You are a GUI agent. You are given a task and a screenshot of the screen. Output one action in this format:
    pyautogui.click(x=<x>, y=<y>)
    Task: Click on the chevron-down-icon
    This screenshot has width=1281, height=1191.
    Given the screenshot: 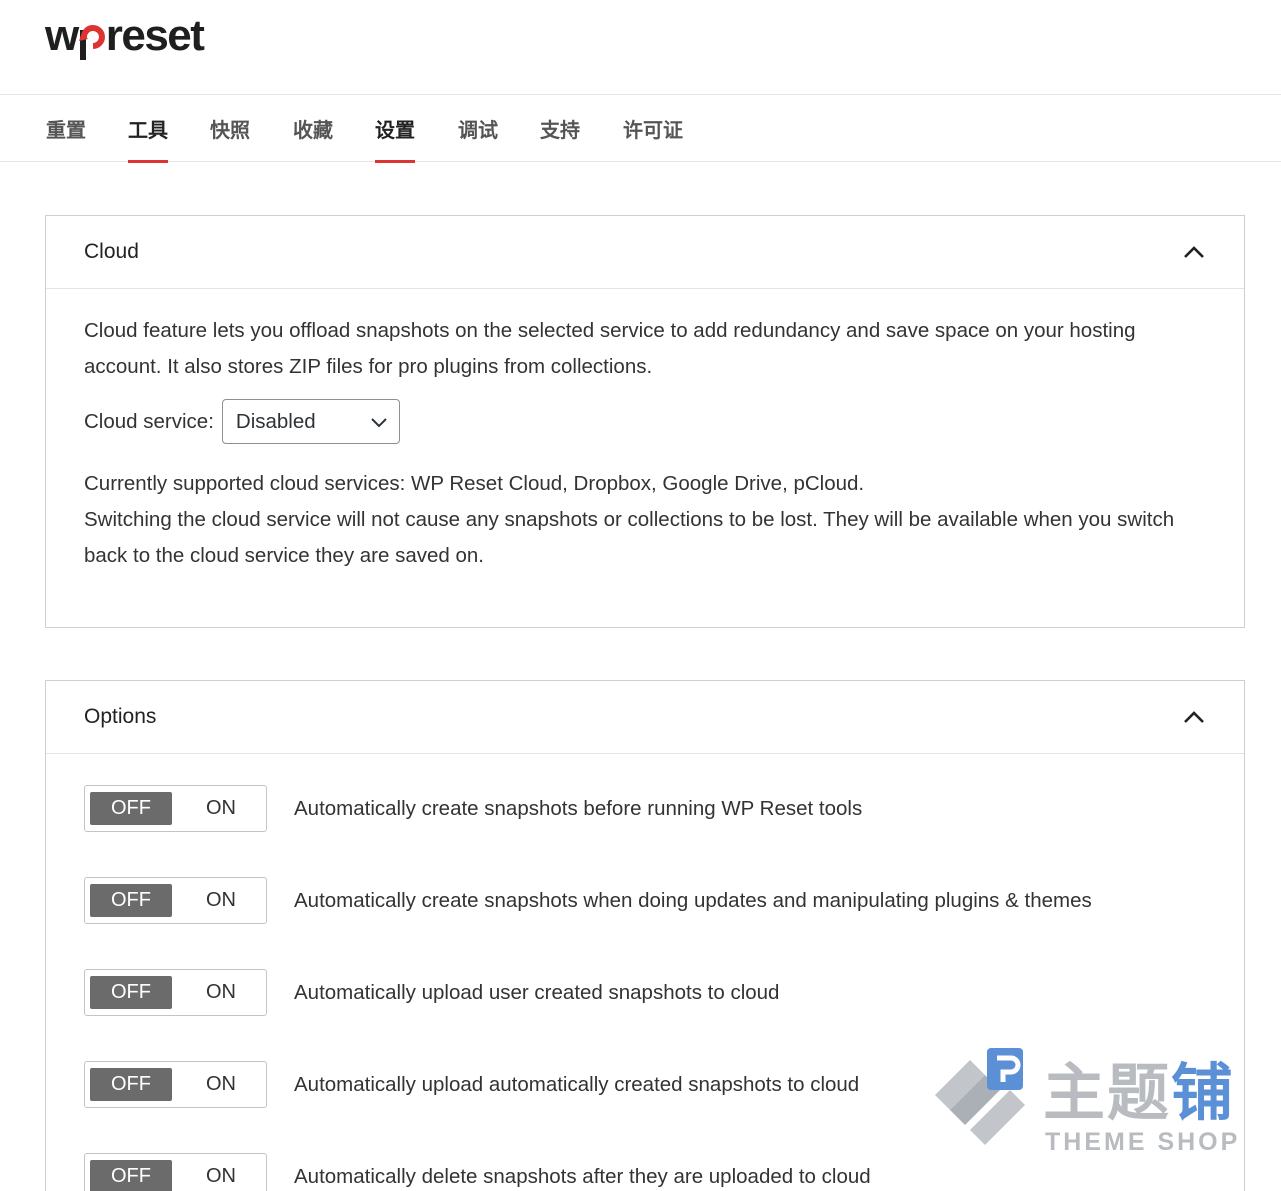 What is the action you would take?
    pyautogui.click(x=379, y=422)
    